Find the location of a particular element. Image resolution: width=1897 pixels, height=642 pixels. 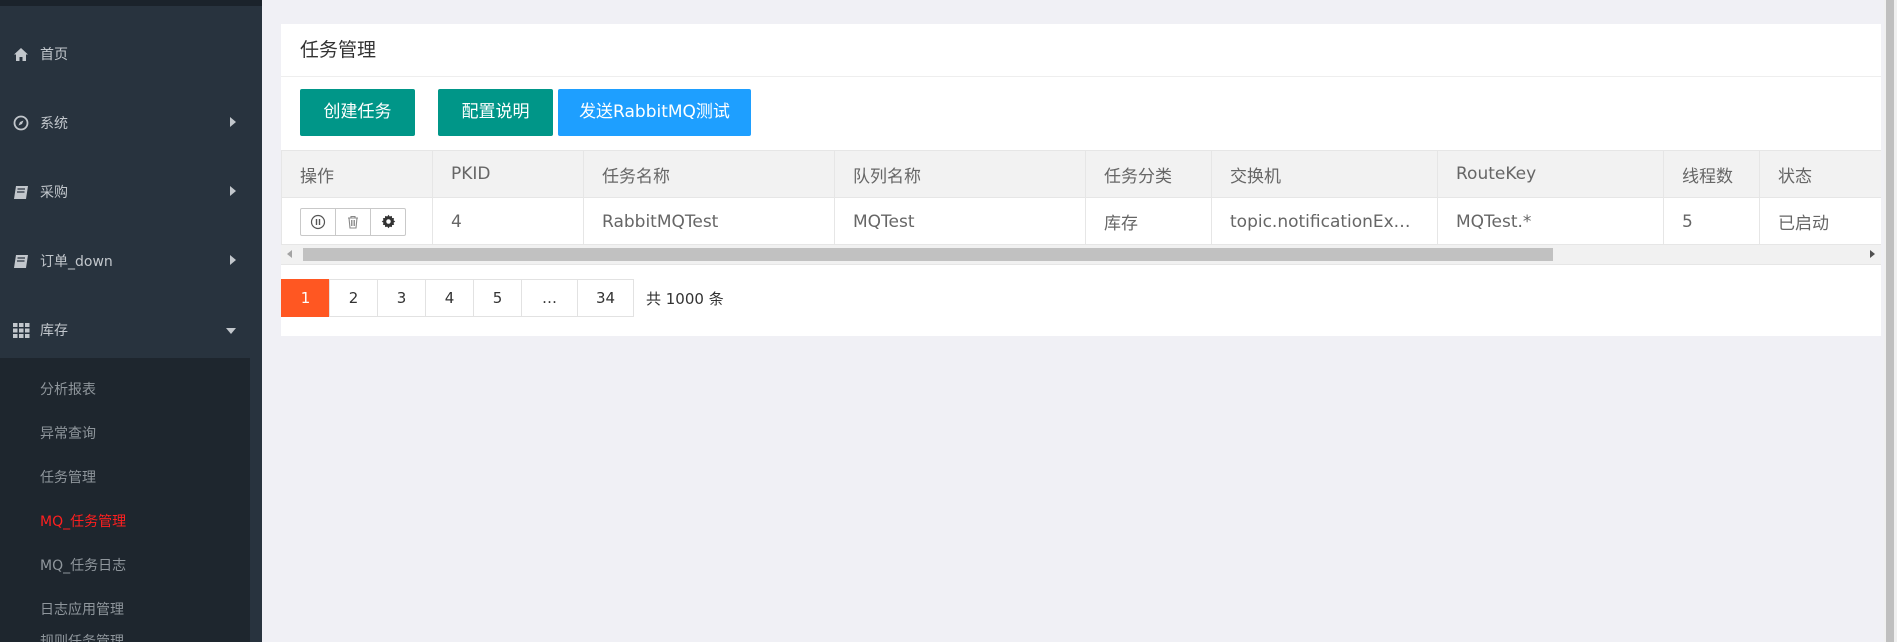

settings-button is located at coordinates (388, 222).